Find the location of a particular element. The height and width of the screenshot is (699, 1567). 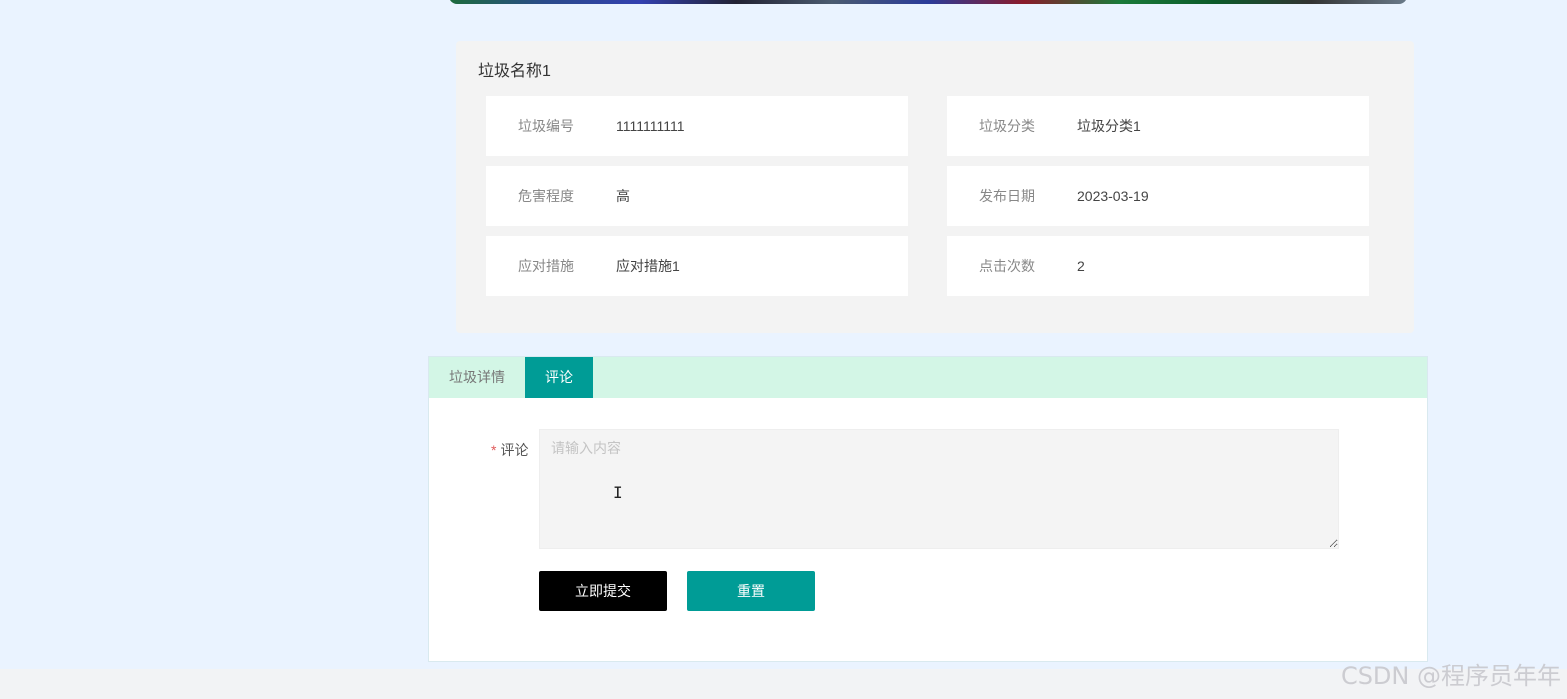

info-value: 2023-03-19 is located at coordinates (1113, 196).